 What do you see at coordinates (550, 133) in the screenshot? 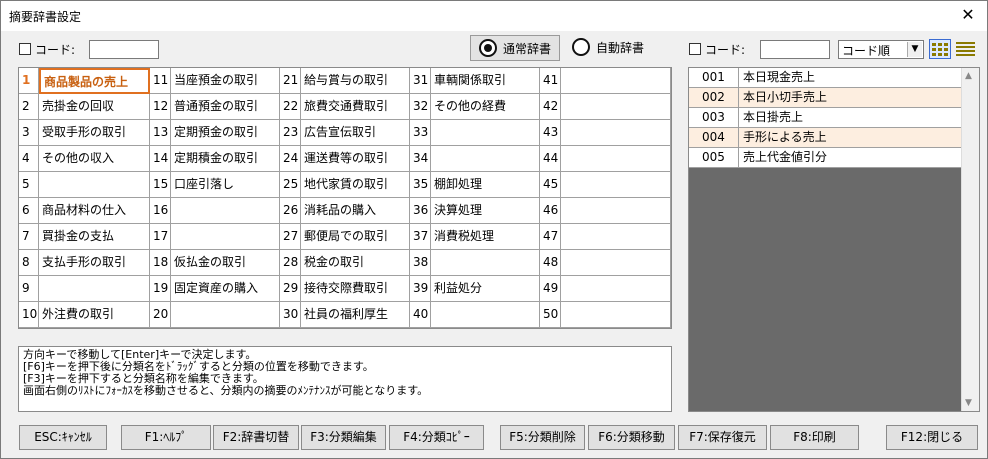
I see `category-number: 43` at bounding box center [550, 133].